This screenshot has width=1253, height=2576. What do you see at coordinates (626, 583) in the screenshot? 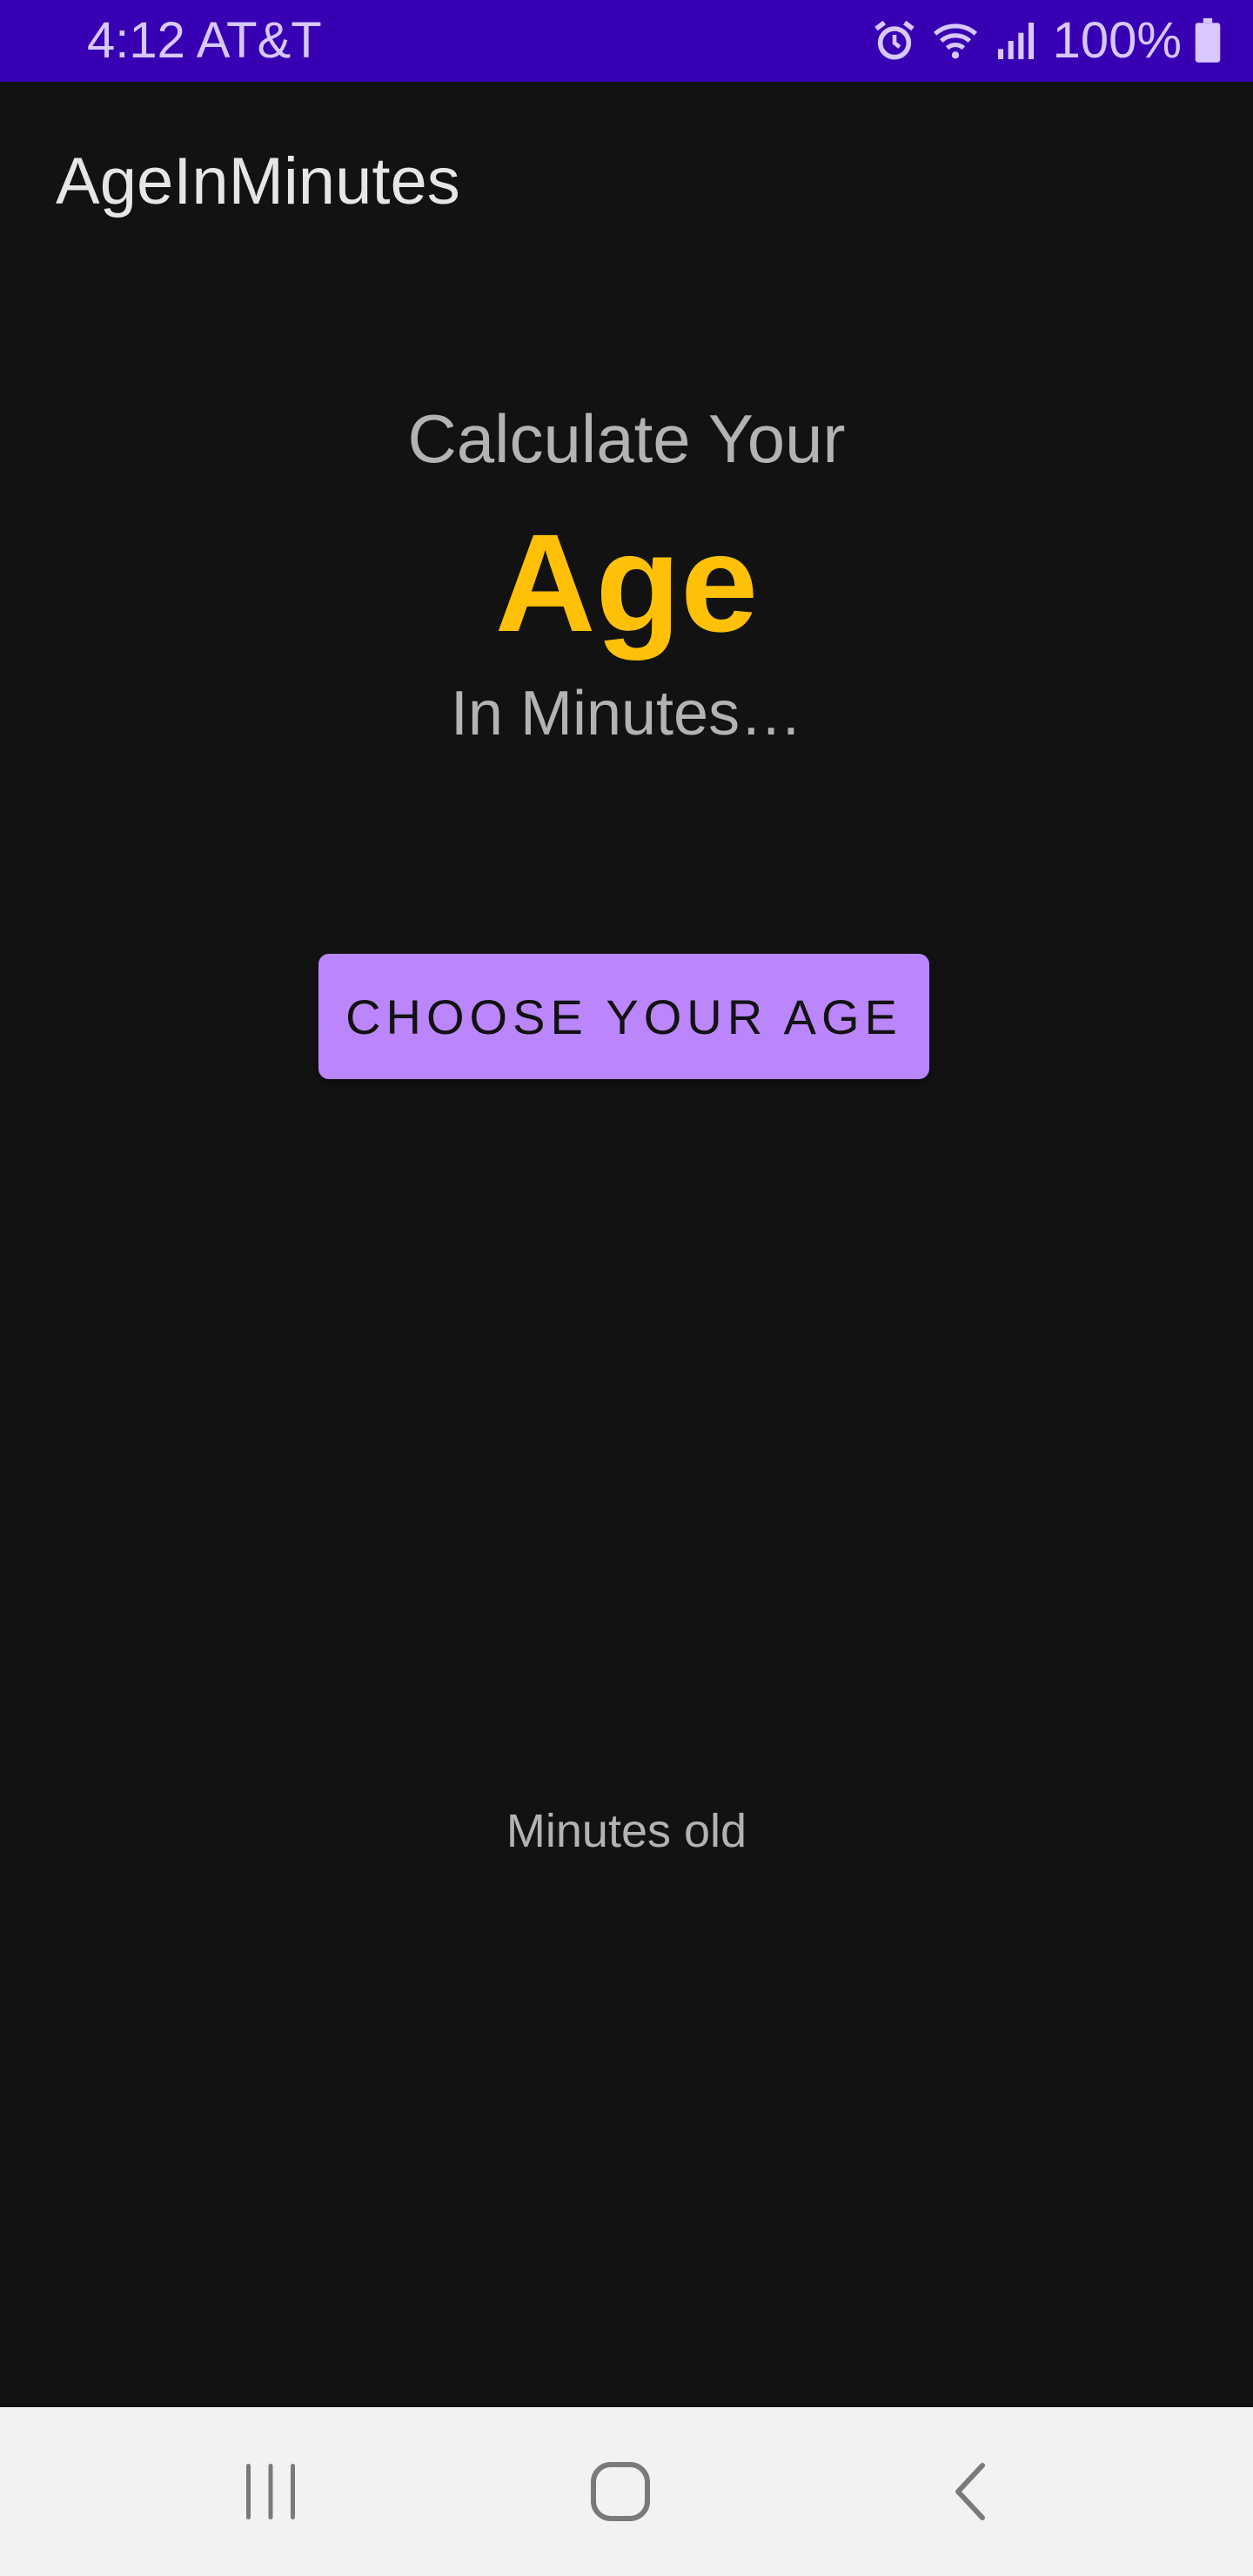
I see `heading-age: Age` at bounding box center [626, 583].